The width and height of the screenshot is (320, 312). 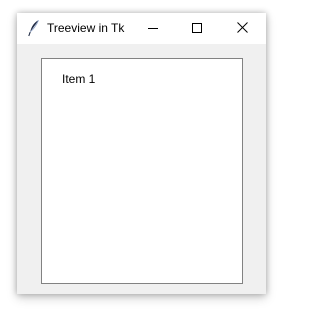 I want to click on window-title: Treeview in Tk, so click(x=86, y=28).